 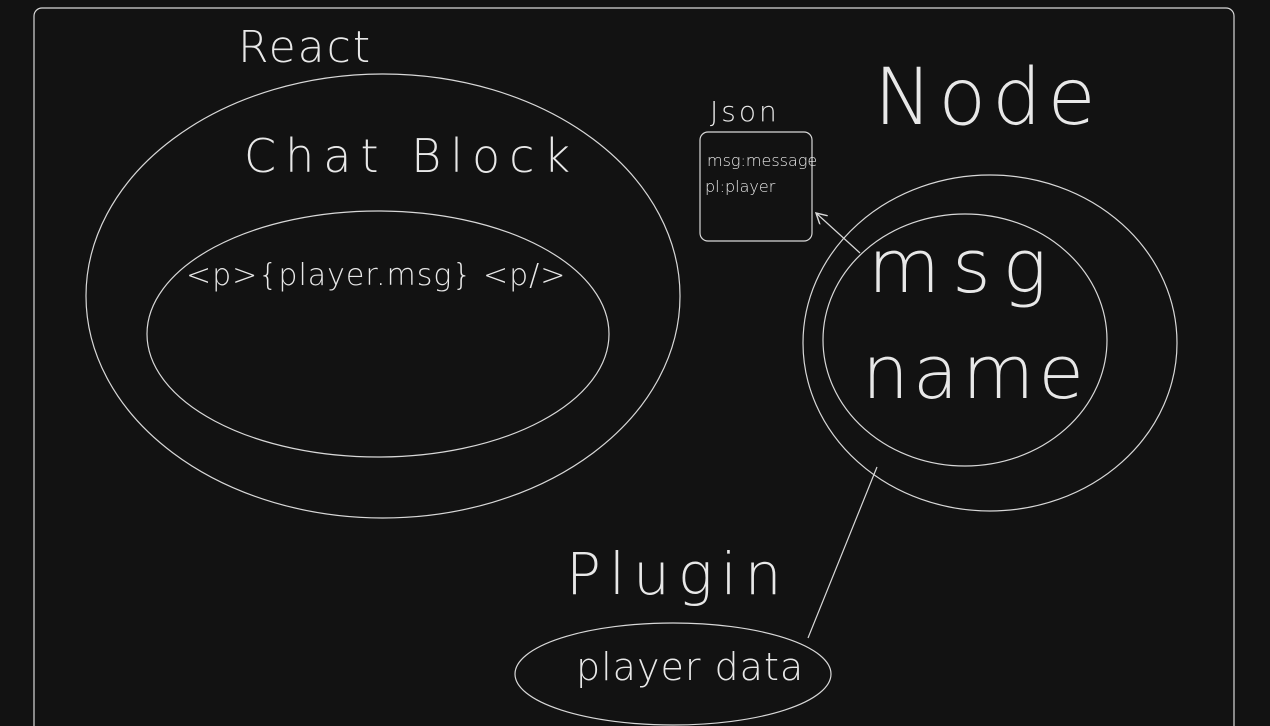 What do you see at coordinates (673, 633) in the screenshot?
I see `plugin-group: Plugin player data` at bounding box center [673, 633].